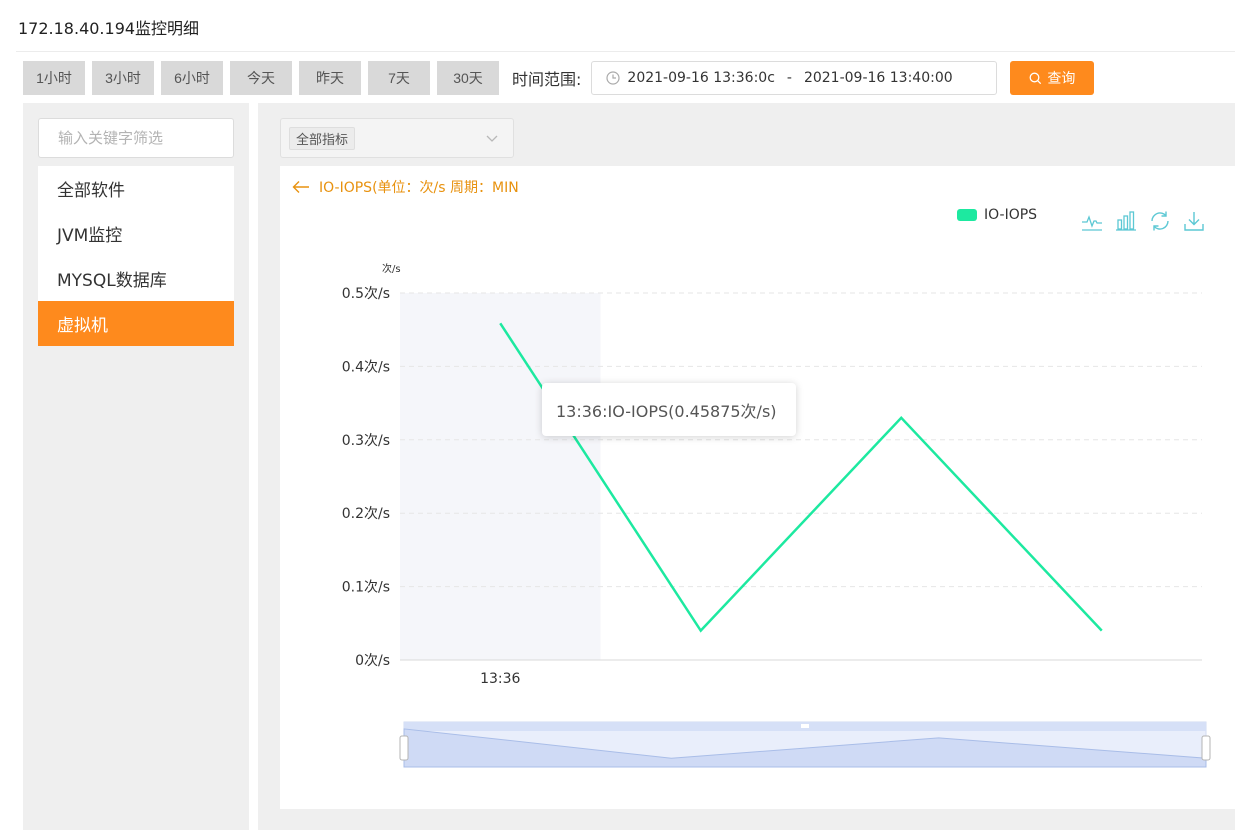  What do you see at coordinates (123, 78) in the screenshot?
I see `range-3h-button: 3小时` at bounding box center [123, 78].